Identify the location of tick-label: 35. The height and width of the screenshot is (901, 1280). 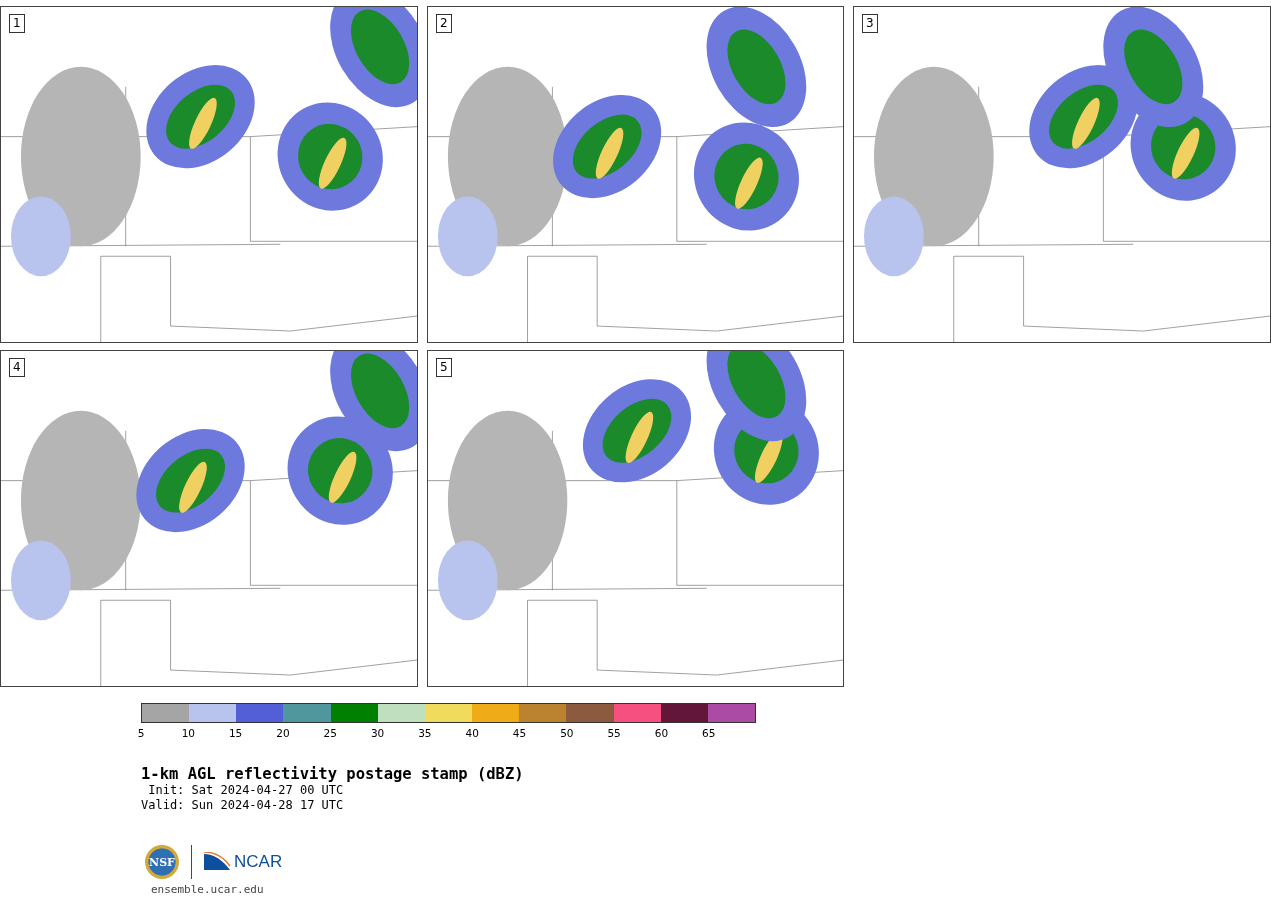
(425, 733).